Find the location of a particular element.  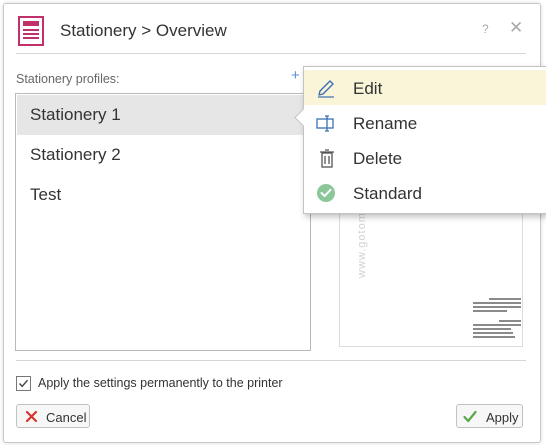

close-icon: ✕ is located at coordinates (516, 28).